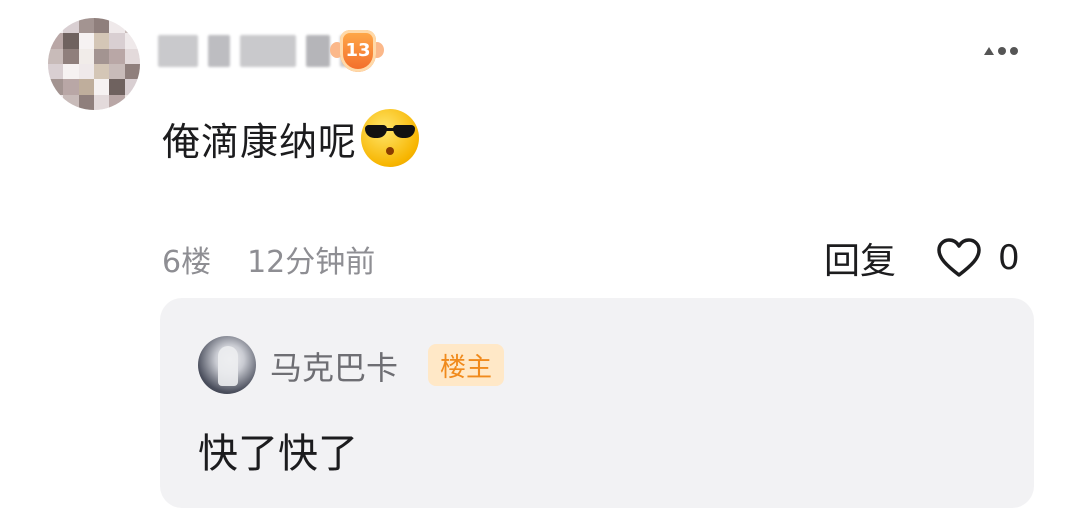  What do you see at coordinates (466, 365) in the screenshot?
I see `original-poster-tag: 楼主` at bounding box center [466, 365].